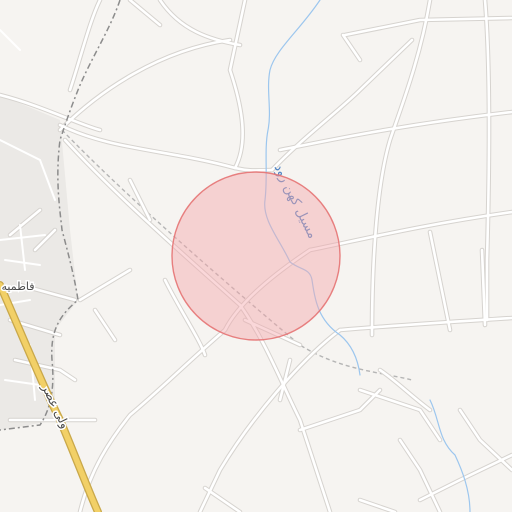 Image resolution: width=512 pixels, height=512 pixels. I want to click on location-marker, so click(256, 256).